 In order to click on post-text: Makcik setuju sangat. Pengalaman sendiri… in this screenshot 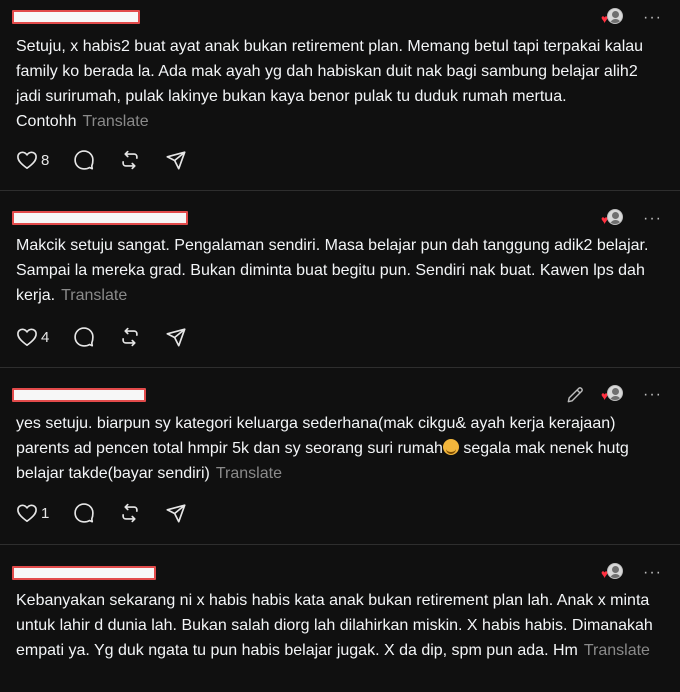, I will do `click(336, 270)`.